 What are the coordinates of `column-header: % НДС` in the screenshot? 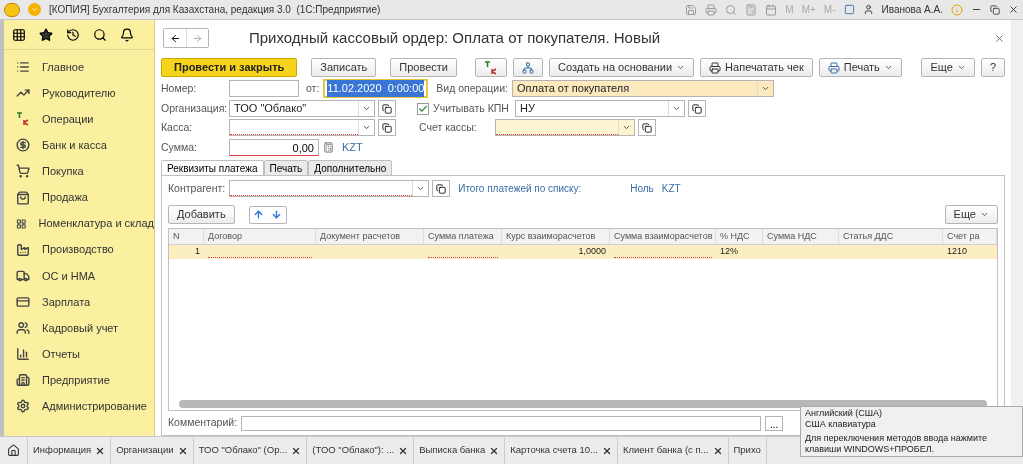 It's located at (739, 236).